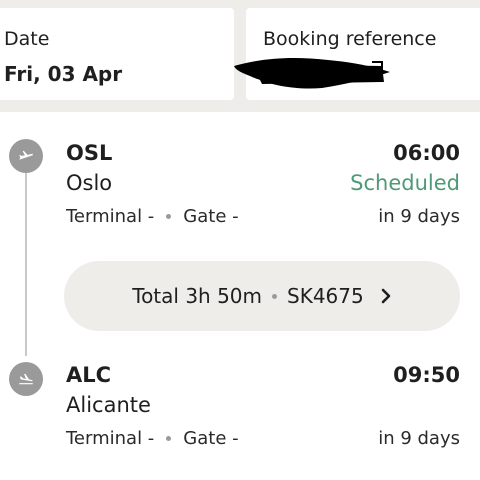 This screenshot has height=480, width=480. Describe the element at coordinates (386, 296) in the screenshot. I see `chevron-right-icon` at that location.